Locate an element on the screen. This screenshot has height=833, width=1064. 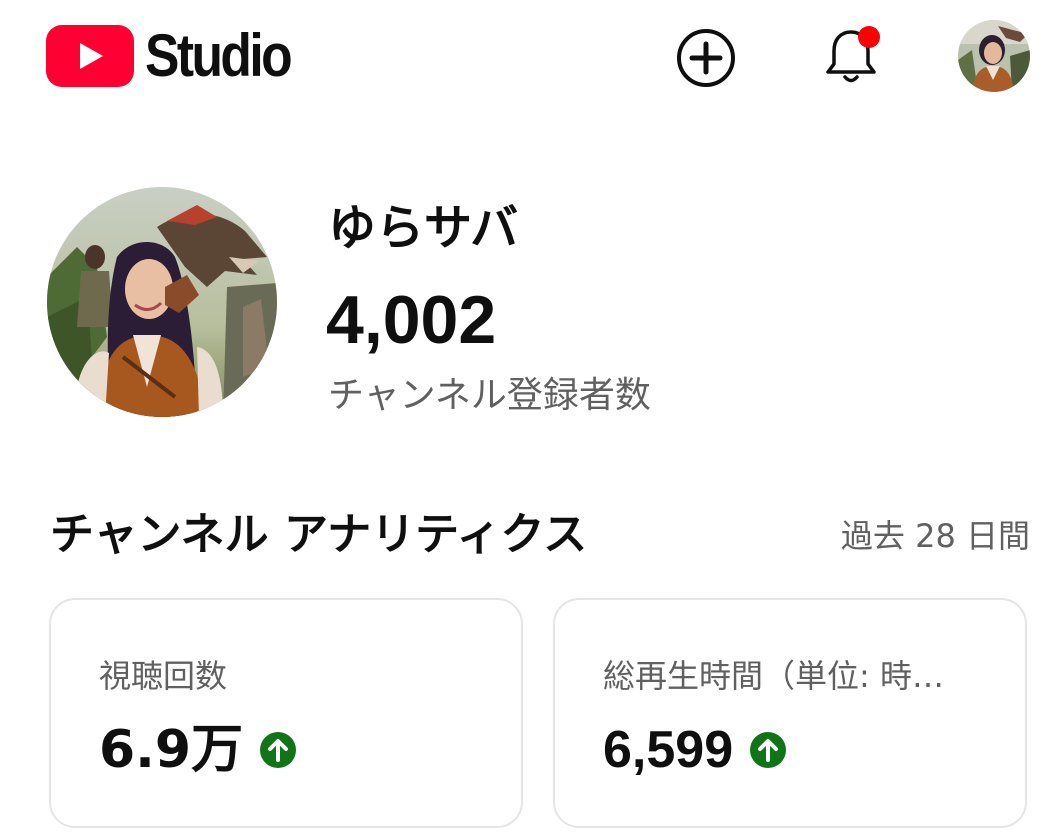
subscriber-label: チャンネル登録者数 is located at coordinates (489, 395).